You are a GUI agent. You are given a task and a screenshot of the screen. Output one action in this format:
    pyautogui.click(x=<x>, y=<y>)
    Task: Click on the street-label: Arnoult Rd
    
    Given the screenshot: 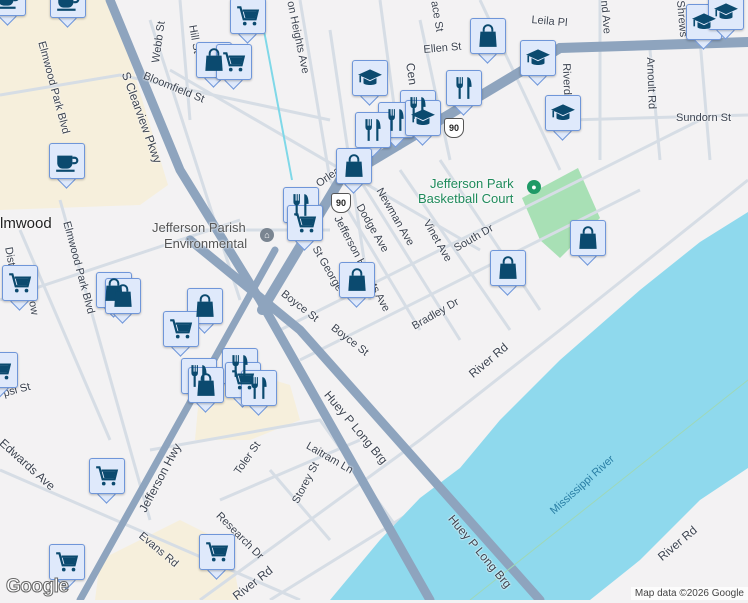 What is the action you would take?
    pyautogui.click(x=651, y=83)
    